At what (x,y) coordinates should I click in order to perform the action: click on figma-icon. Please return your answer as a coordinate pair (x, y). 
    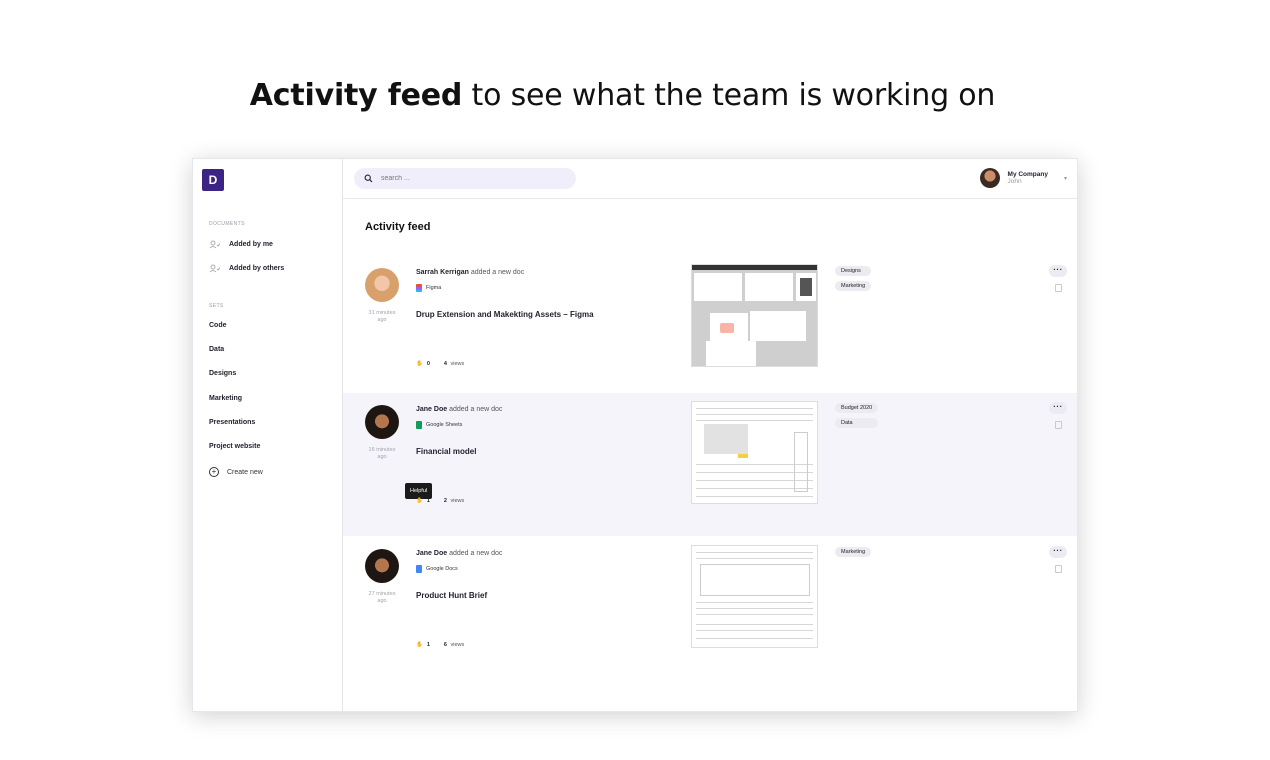
    Looking at the image, I should click on (419, 288).